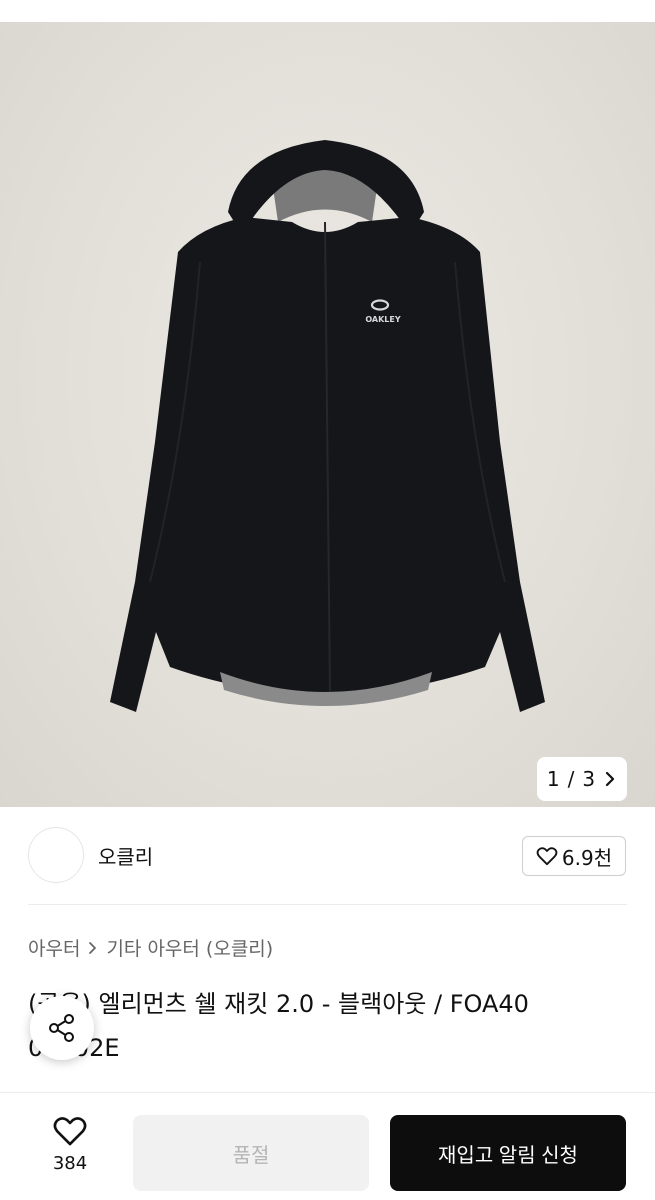 This screenshot has height=1200, width=655. I want to click on top-strip, so click(327, 11).